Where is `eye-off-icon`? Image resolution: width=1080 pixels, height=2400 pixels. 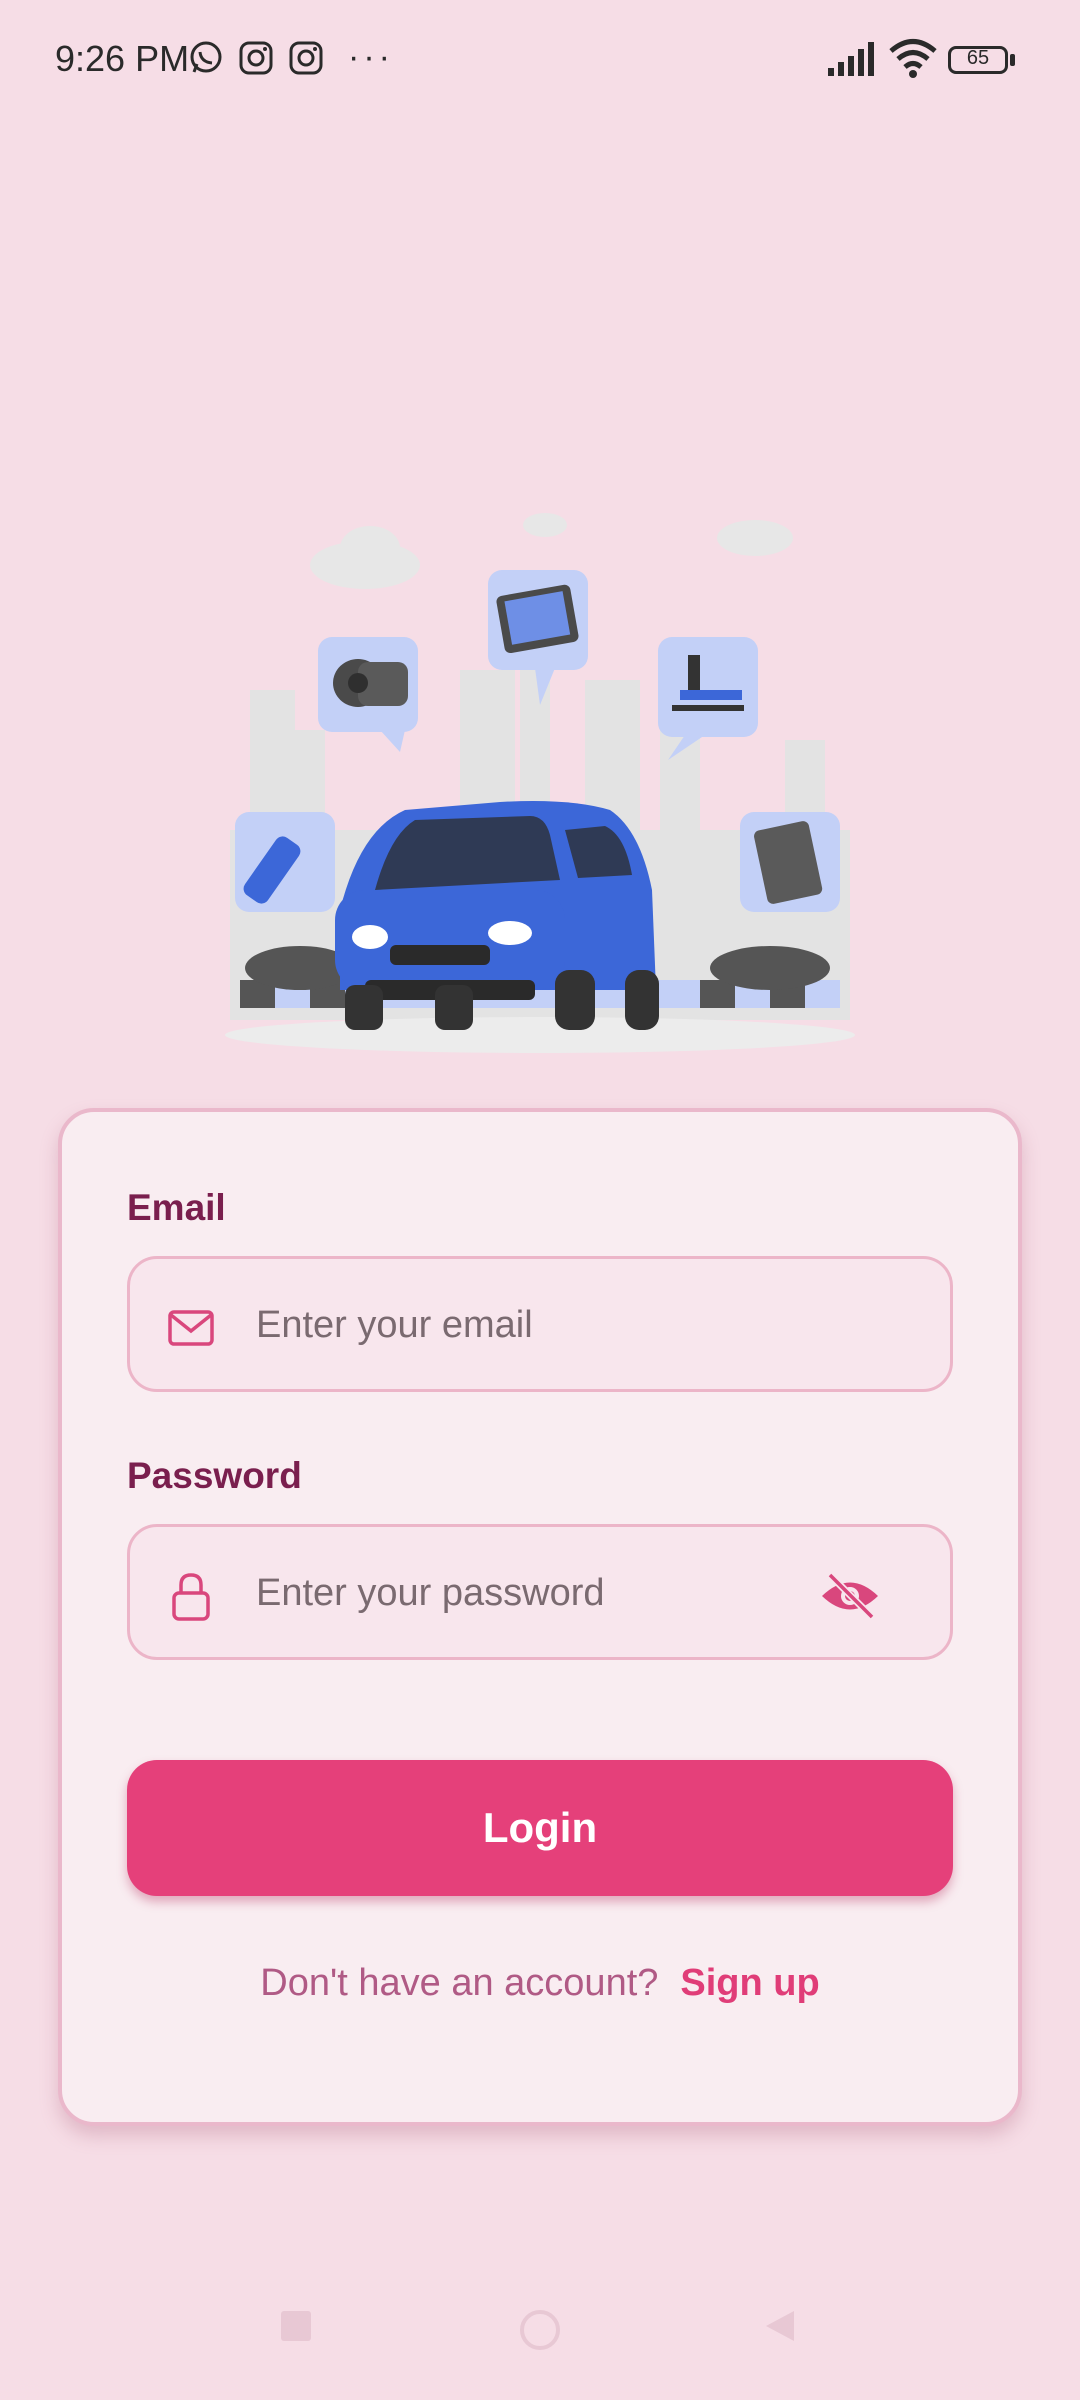
eye-off-icon is located at coordinates (850, 1596).